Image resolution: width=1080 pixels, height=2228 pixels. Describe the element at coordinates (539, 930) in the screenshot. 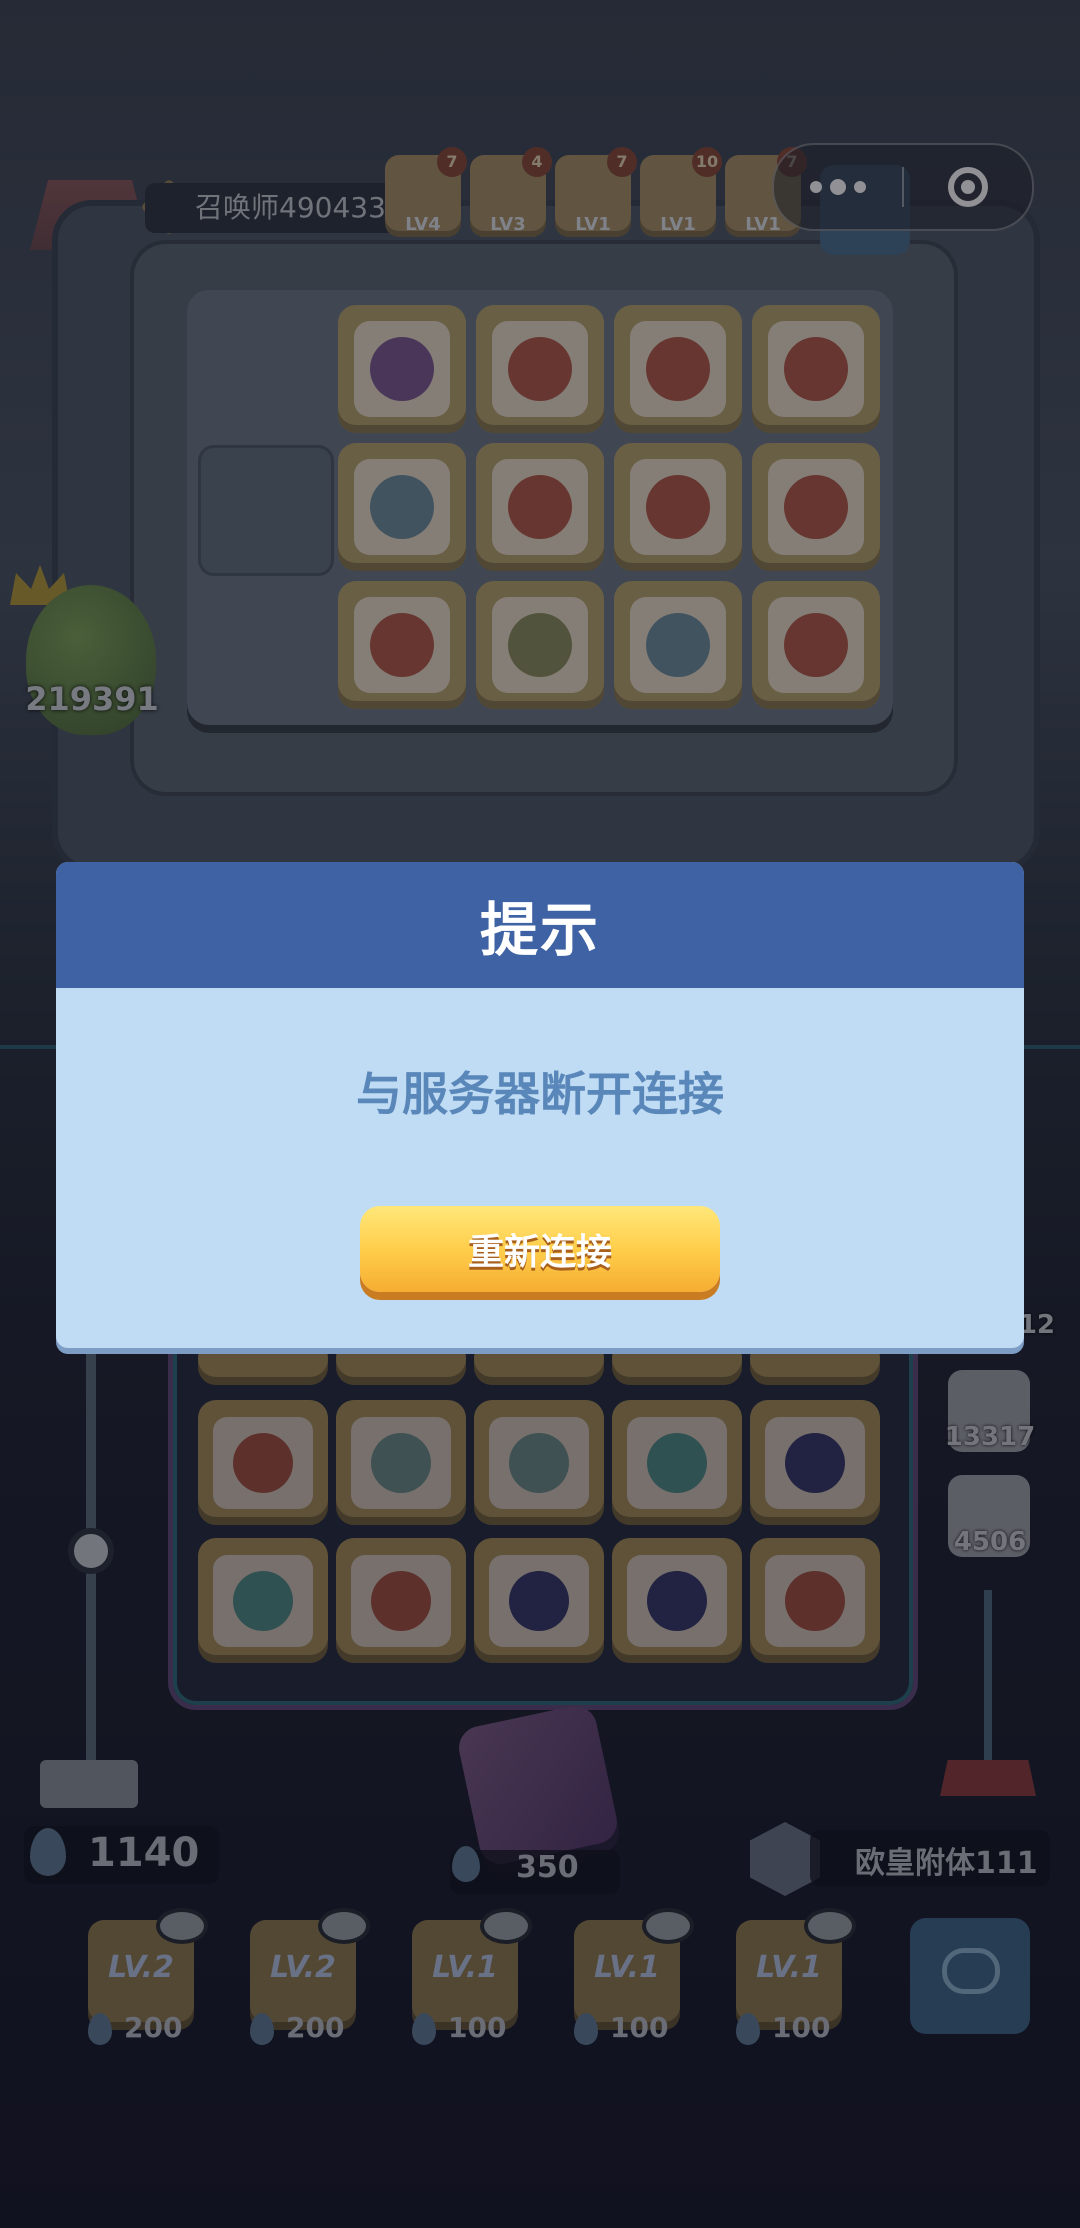

I see `dialog-title: 提示` at that location.